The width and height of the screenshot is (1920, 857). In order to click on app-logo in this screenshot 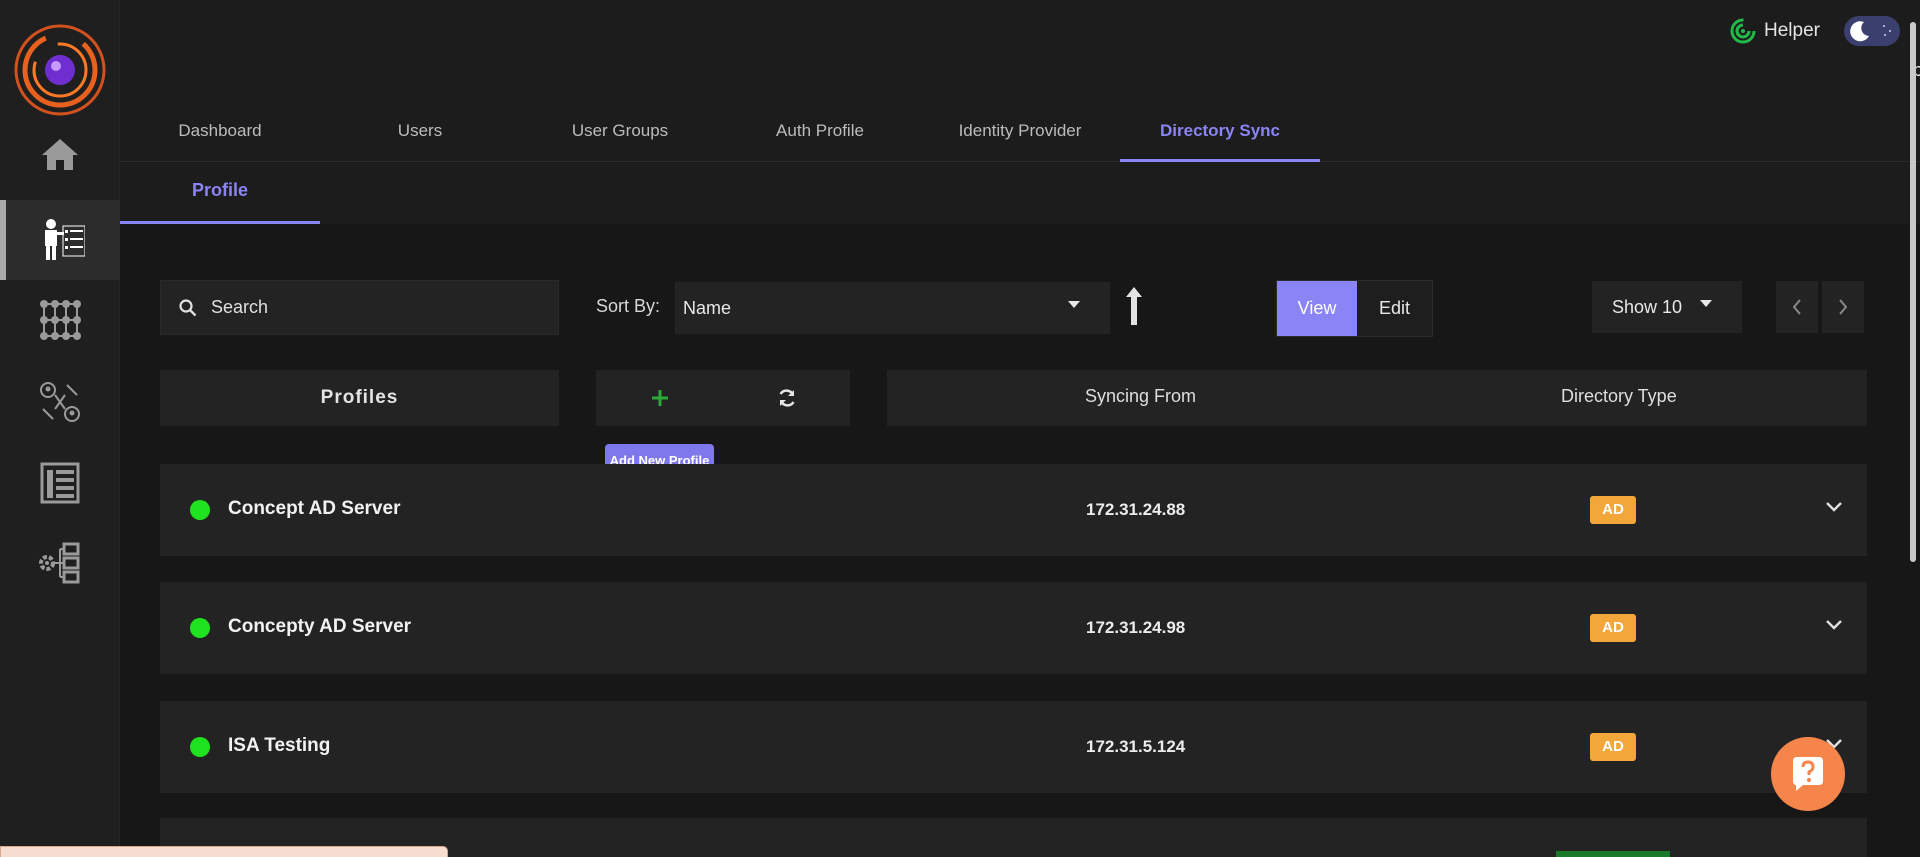, I will do `click(60, 70)`.